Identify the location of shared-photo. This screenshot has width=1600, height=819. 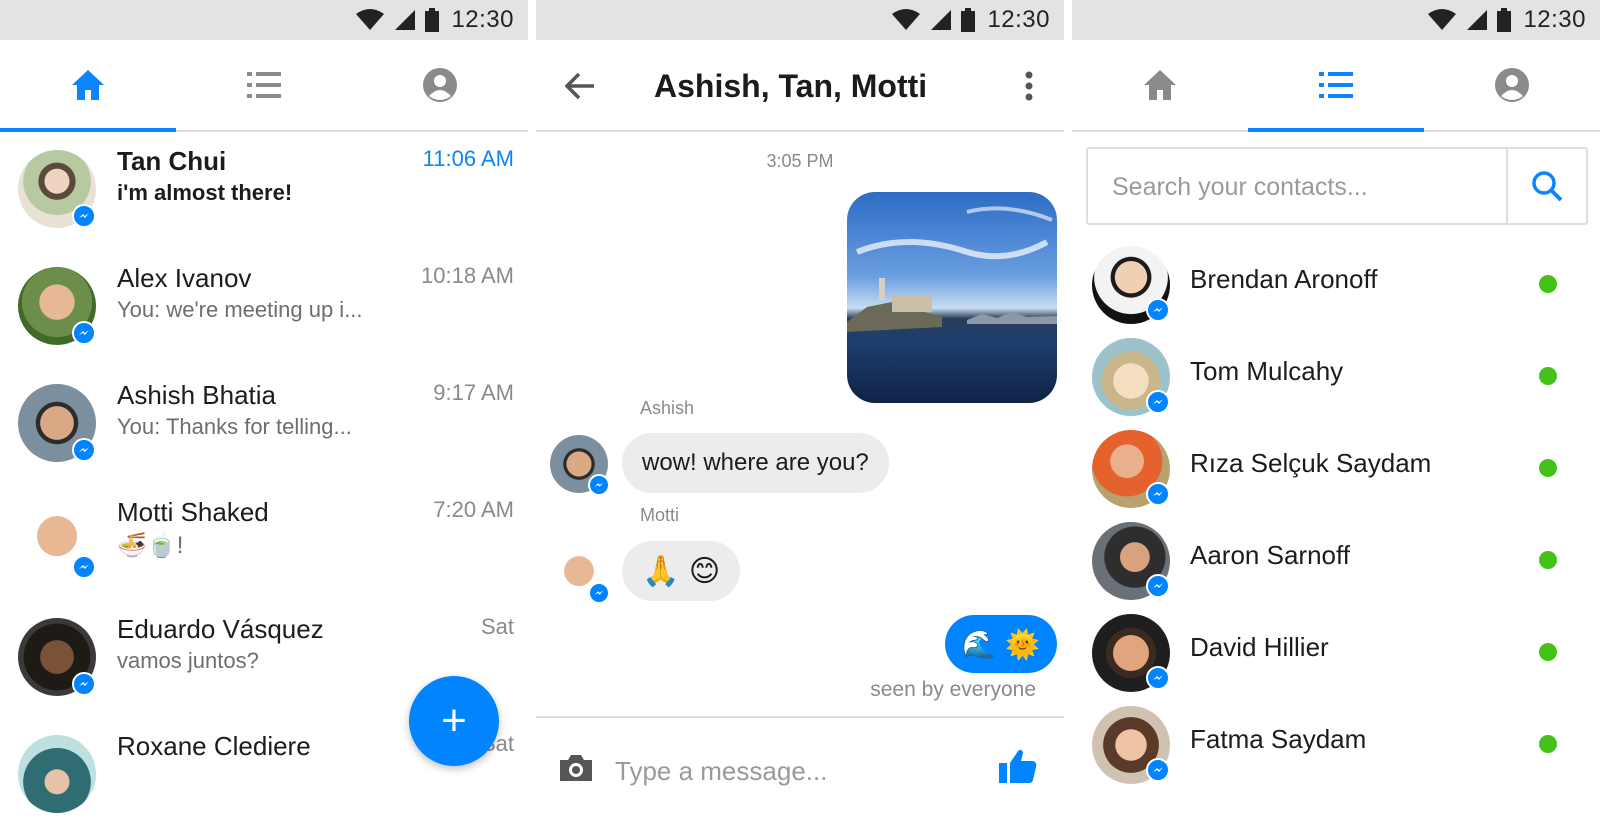
(952, 297).